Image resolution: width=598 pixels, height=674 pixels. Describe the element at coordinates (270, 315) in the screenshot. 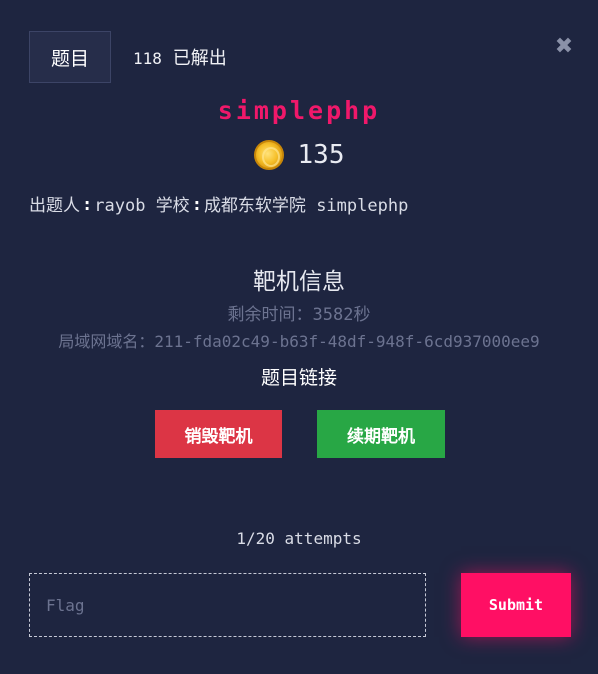

I see `remaining-label: 剩余时间：` at that location.